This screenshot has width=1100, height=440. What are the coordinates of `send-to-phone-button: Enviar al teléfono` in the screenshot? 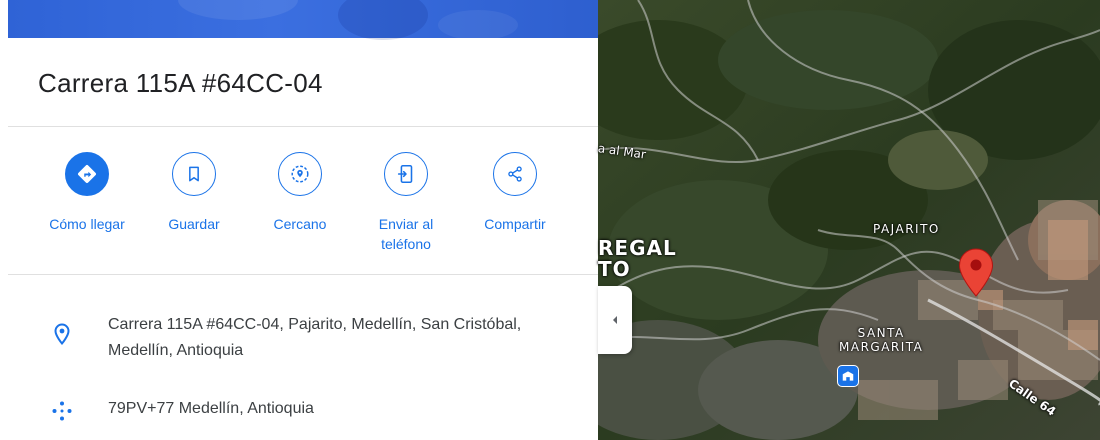 It's located at (406, 203).